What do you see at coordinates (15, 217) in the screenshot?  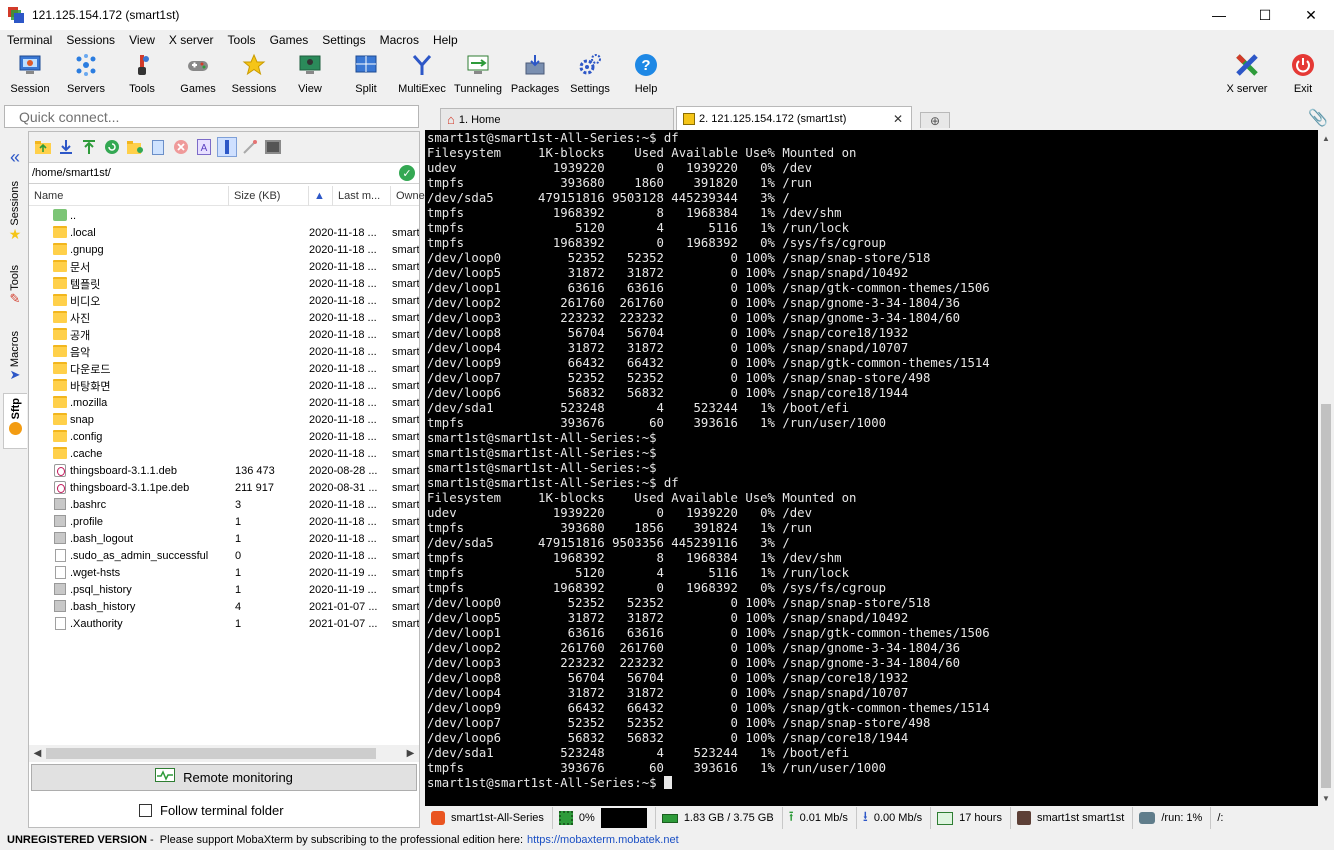 I see `tab-sessions: Sessions ★` at bounding box center [15, 217].